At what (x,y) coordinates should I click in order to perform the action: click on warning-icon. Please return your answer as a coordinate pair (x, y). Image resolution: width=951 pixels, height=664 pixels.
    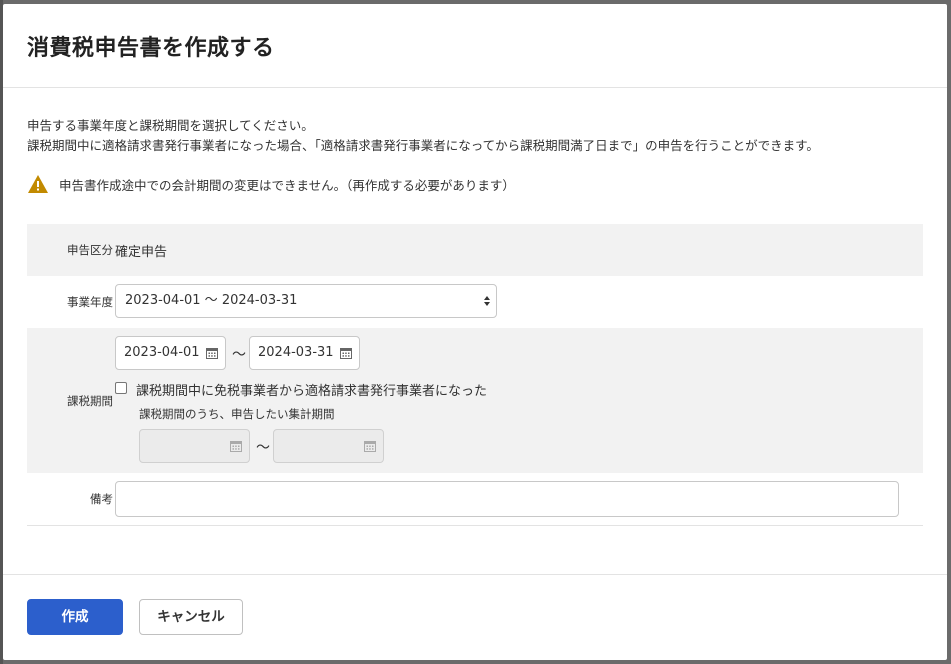
    Looking at the image, I should click on (38, 184).